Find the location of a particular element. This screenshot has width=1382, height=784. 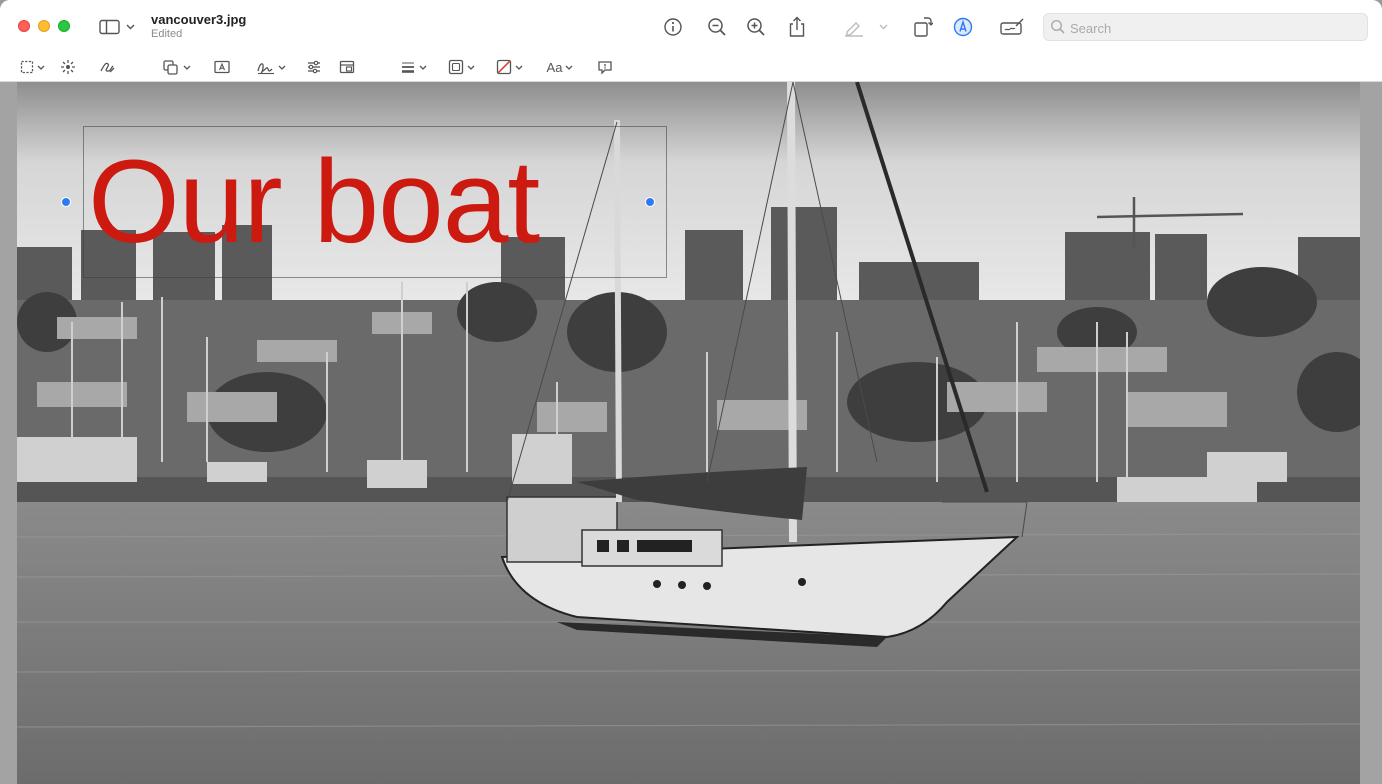

info-icon is located at coordinates (673, 27).